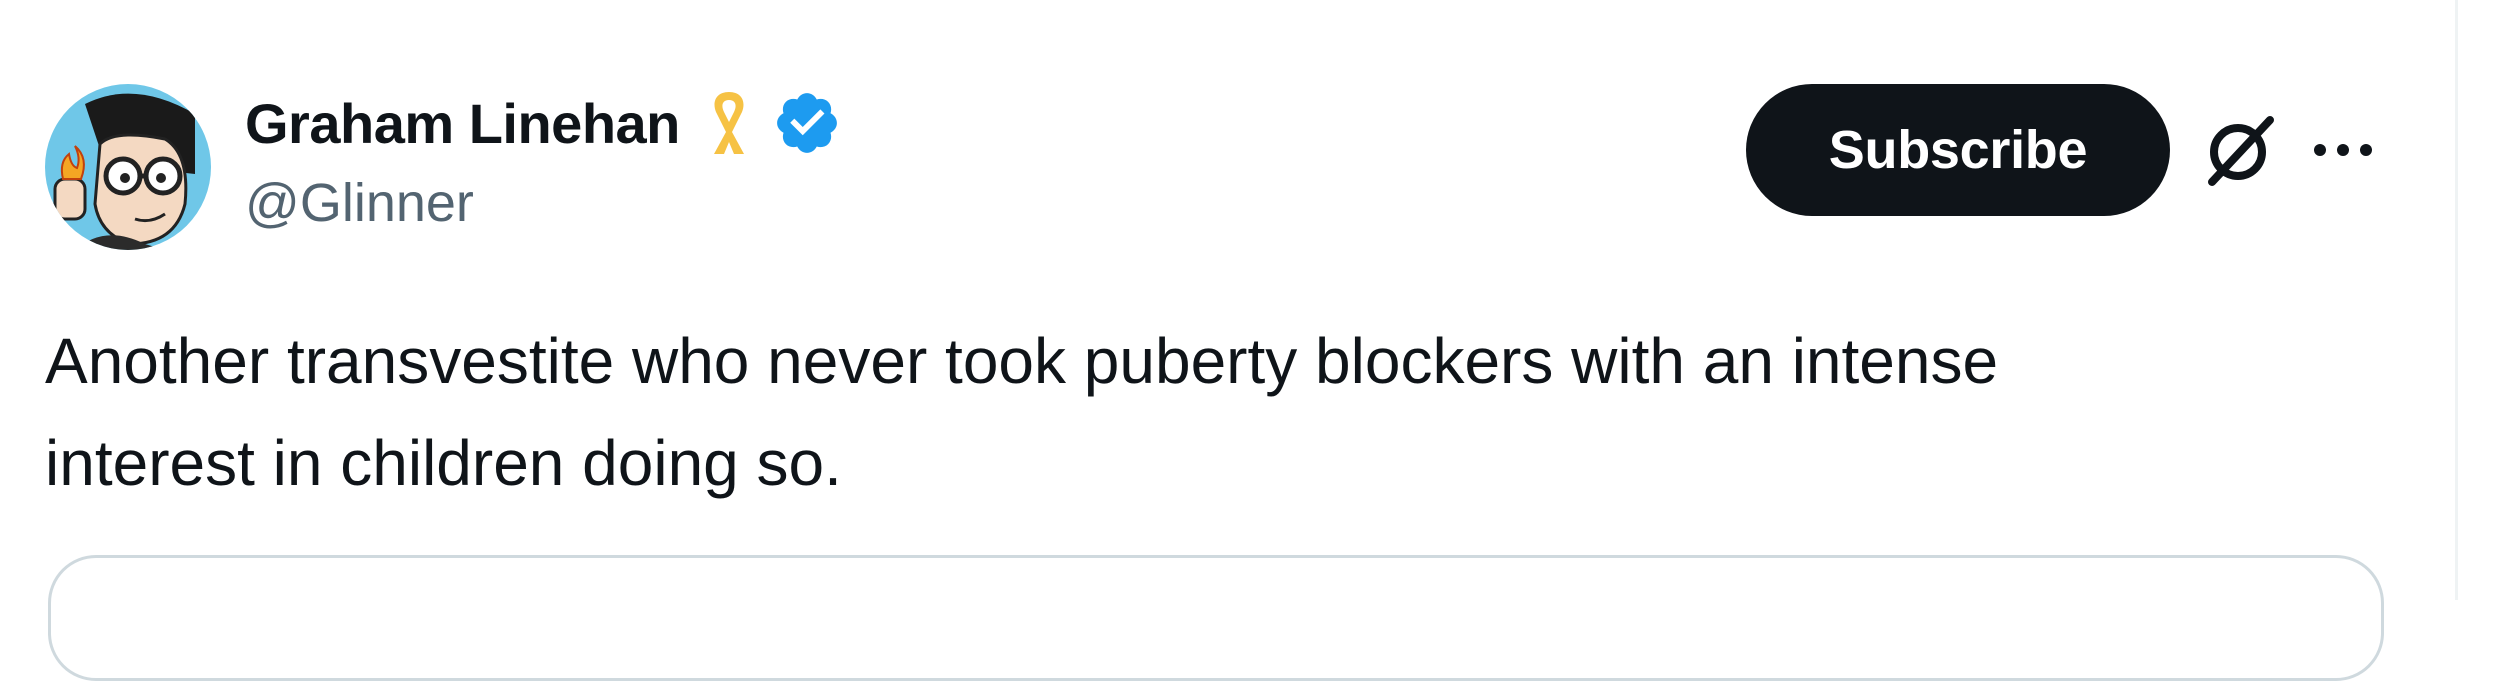  Describe the element at coordinates (2343, 150) in the screenshot. I see `more-options-icon` at that location.